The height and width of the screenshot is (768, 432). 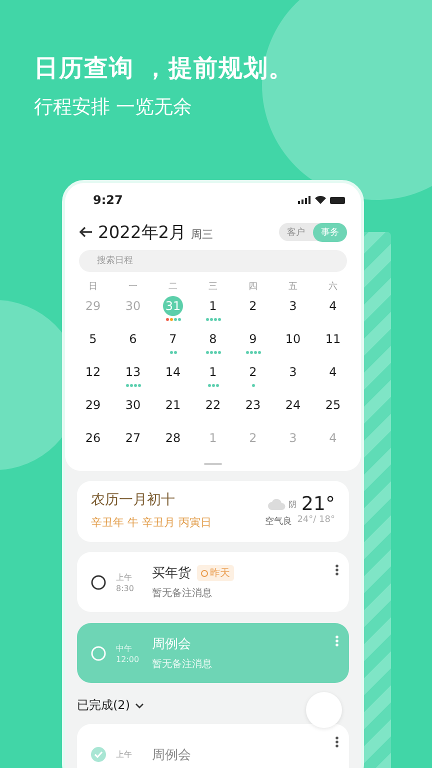 What do you see at coordinates (304, 200) in the screenshot?
I see `signal-icon` at bounding box center [304, 200].